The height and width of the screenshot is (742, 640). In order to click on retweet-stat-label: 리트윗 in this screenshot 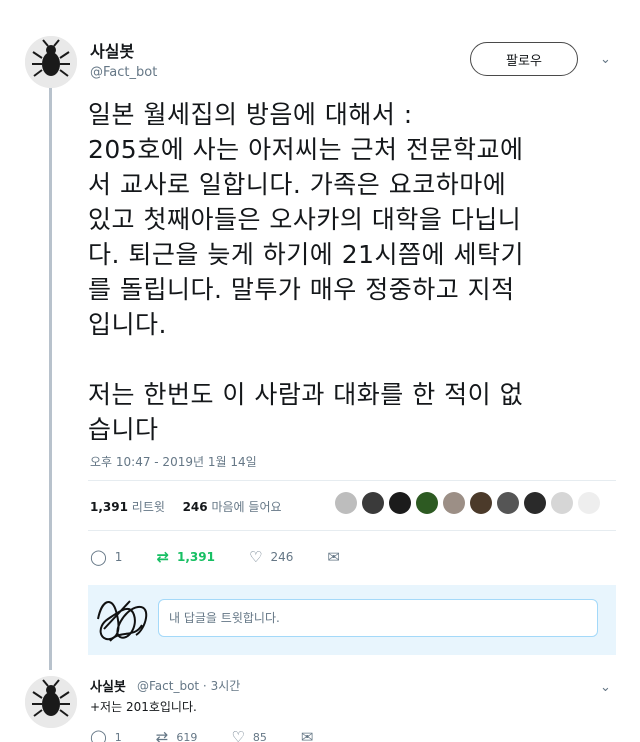, I will do `click(148, 507)`.